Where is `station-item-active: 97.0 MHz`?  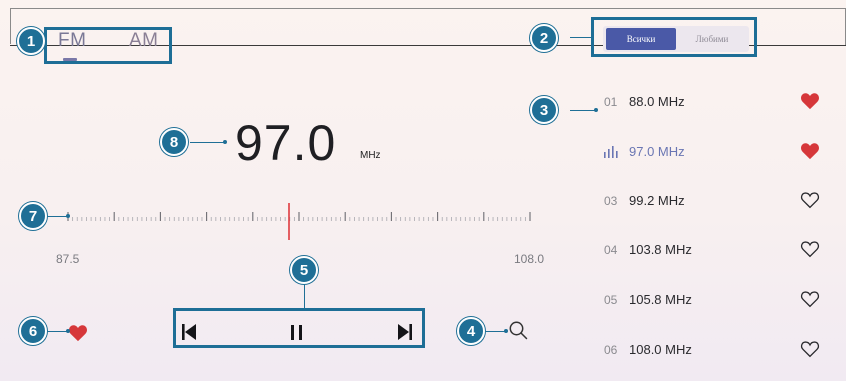 station-item-active: 97.0 MHz is located at coordinates (719, 153).